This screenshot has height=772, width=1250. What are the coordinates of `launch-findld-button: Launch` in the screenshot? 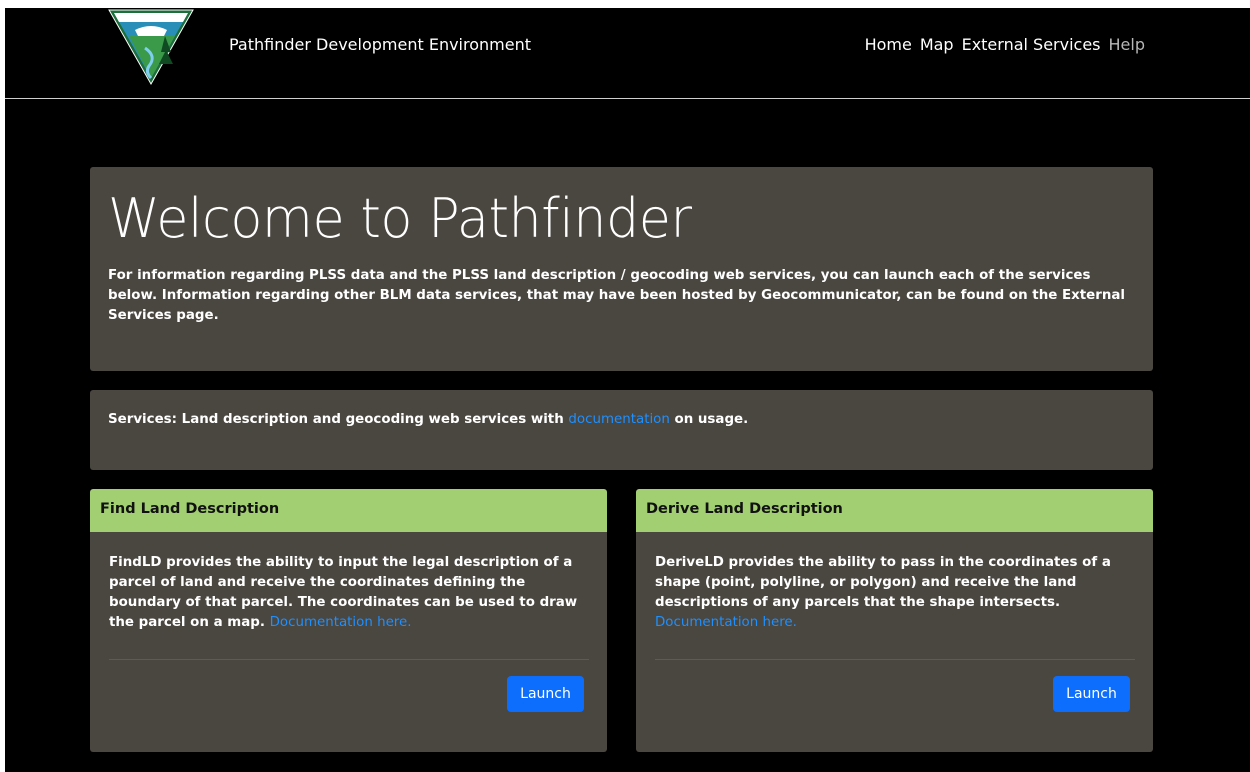 It's located at (545, 694).